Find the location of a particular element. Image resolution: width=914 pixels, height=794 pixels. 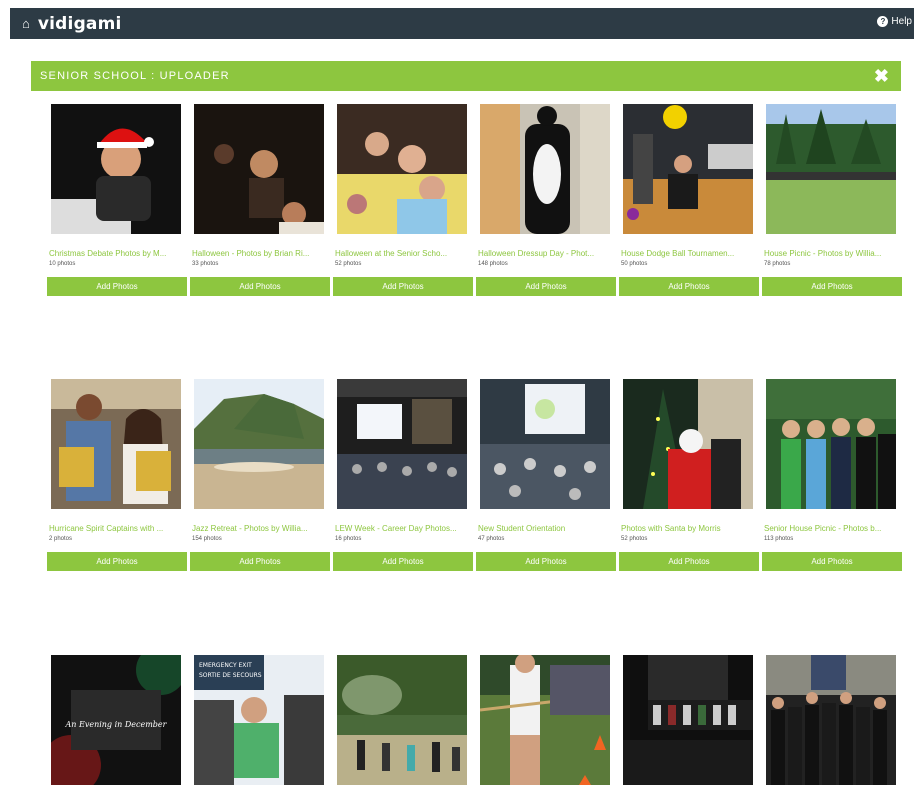

page-title: SENIOR SCHOOL : UPLOADER is located at coordinates (135, 76).